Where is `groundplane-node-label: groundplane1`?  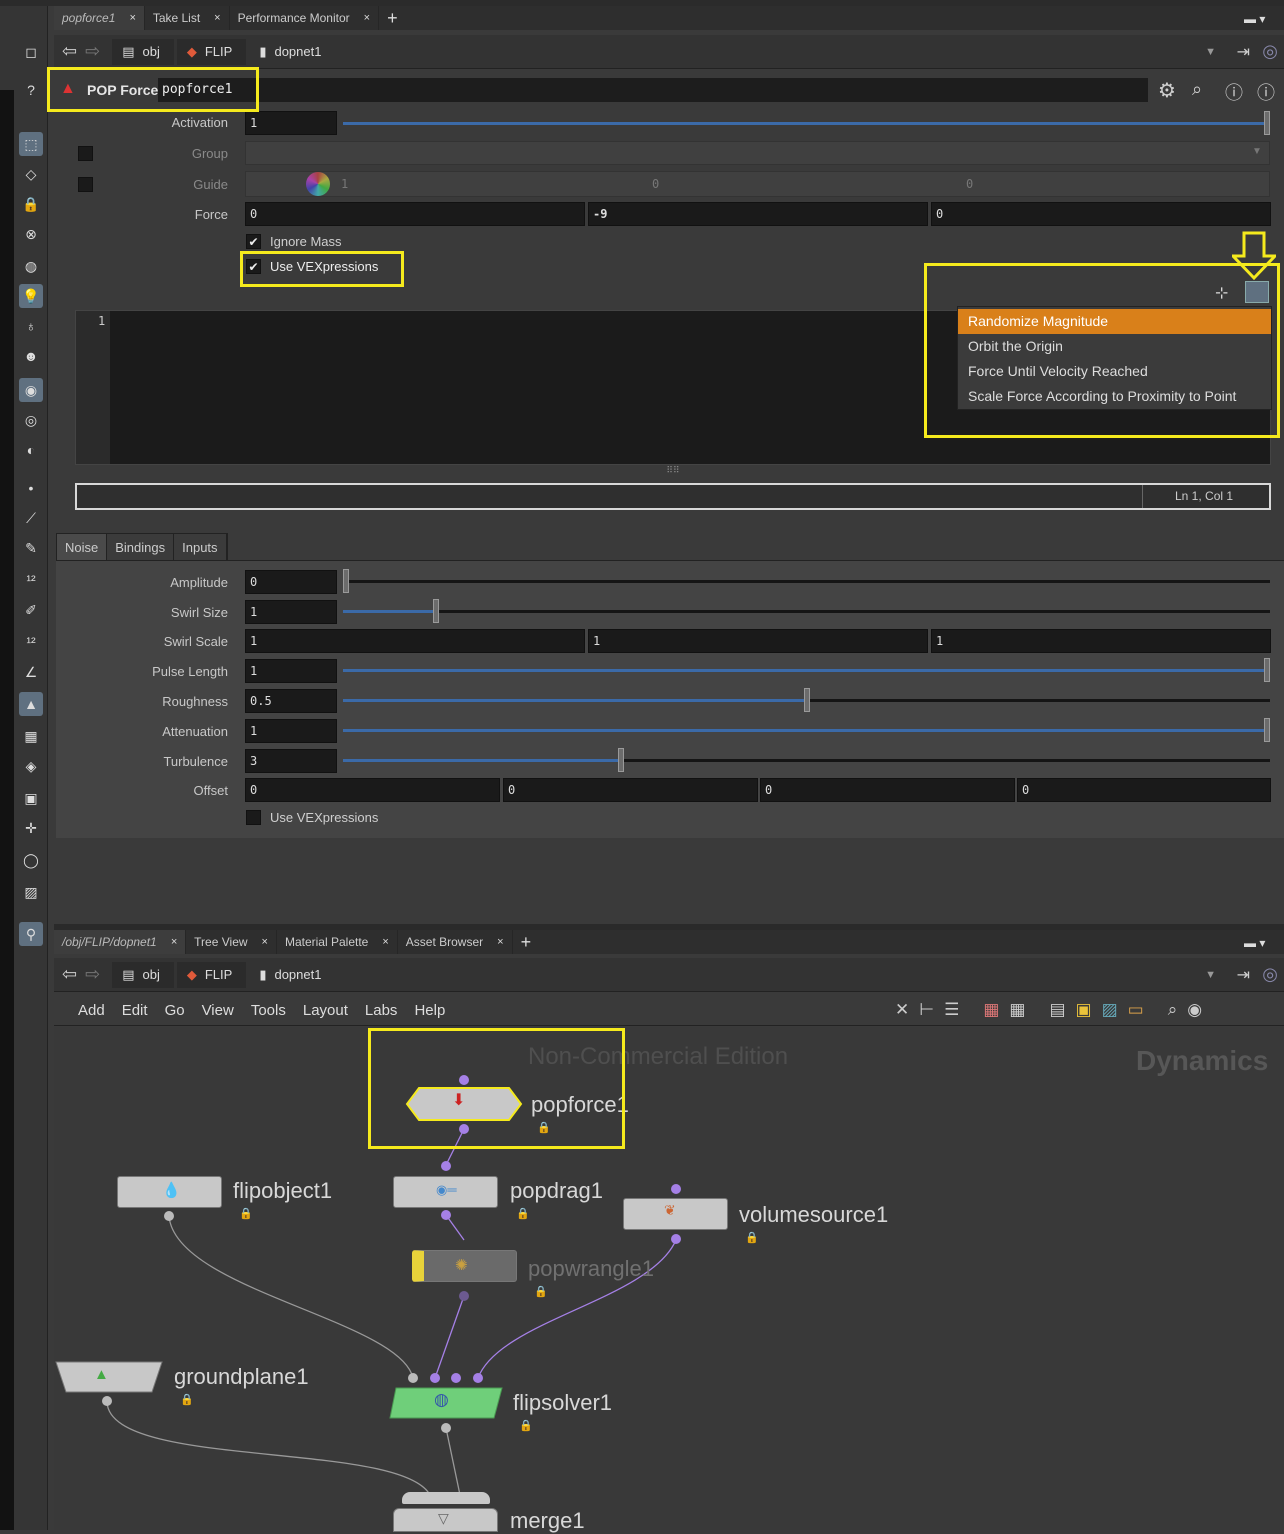 groundplane-node-label: groundplane1 is located at coordinates (241, 1376).